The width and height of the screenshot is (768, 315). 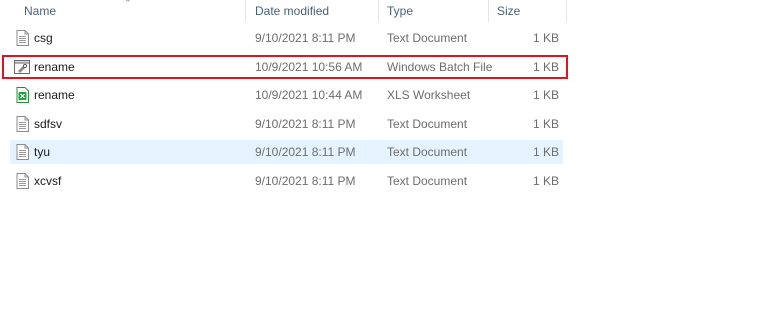 What do you see at coordinates (43, 38) in the screenshot?
I see `file-name: csg` at bounding box center [43, 38].